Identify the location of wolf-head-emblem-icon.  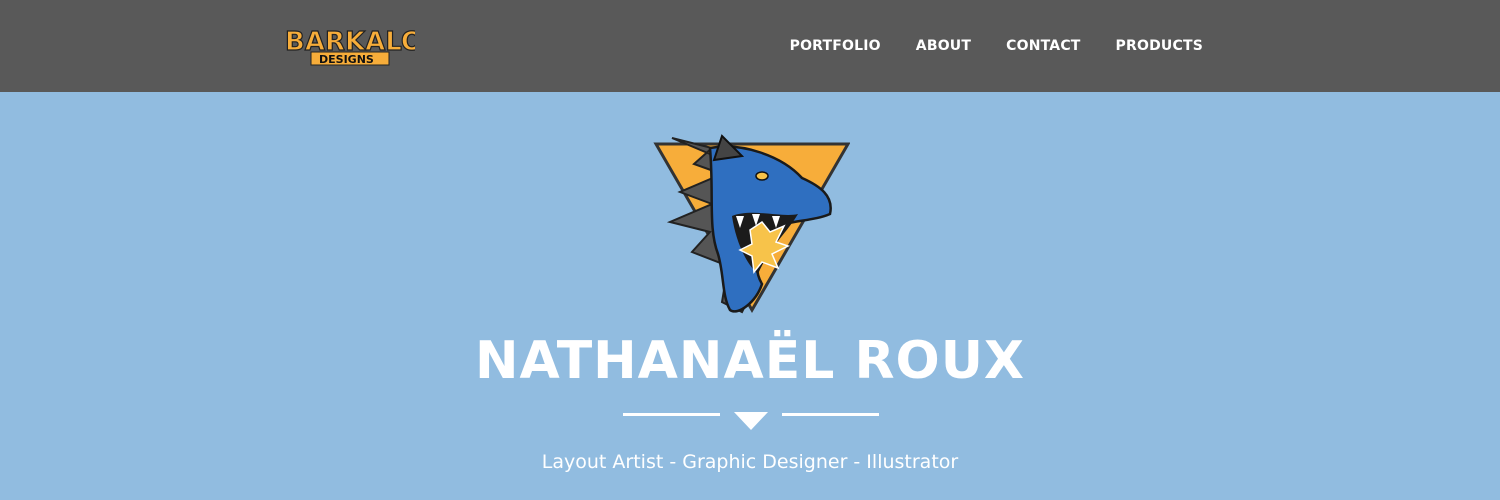
(751, 225).